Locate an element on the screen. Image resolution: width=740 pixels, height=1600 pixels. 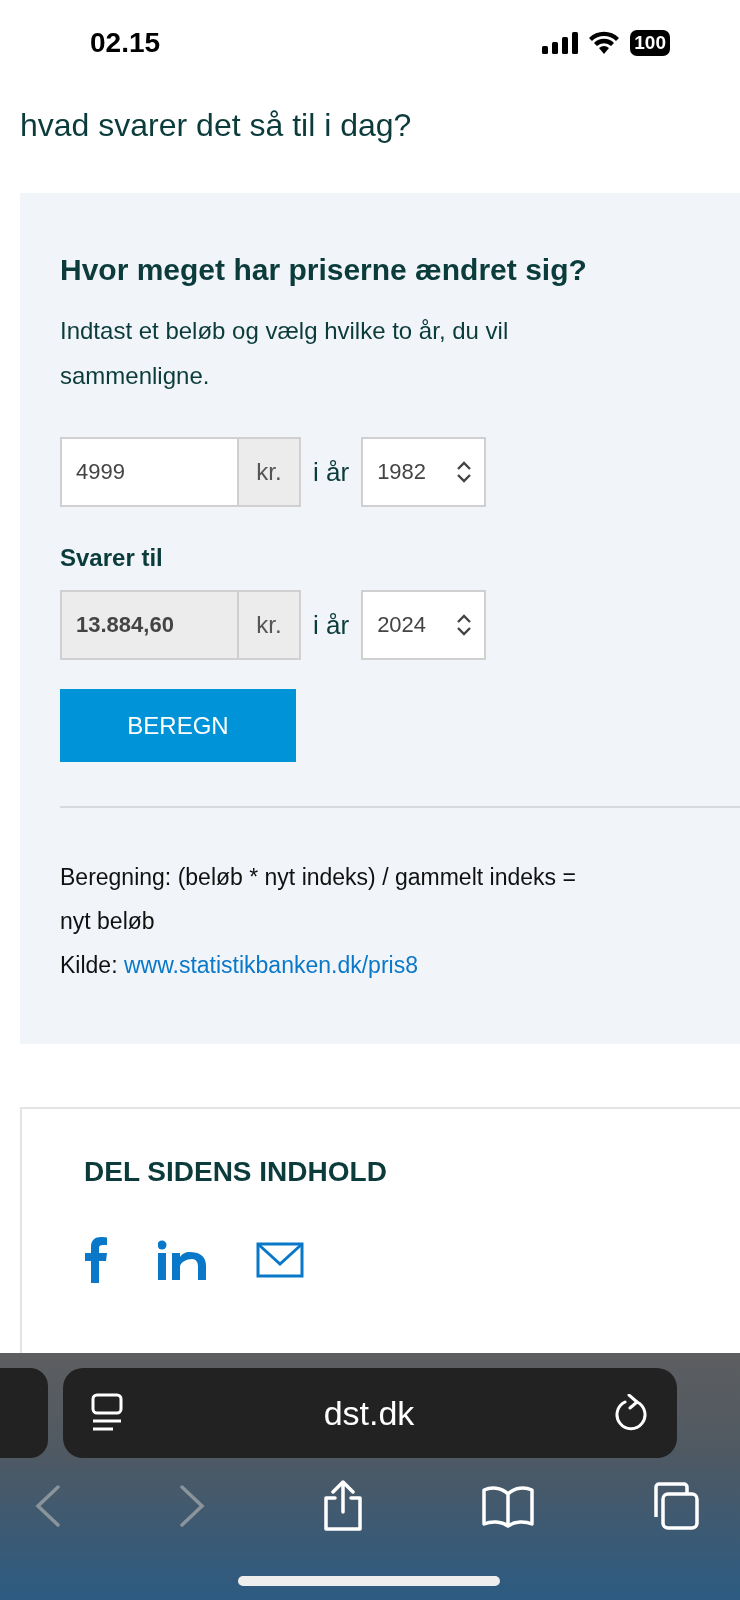
source-label: Kilde: is located at coordinates (89, 965).